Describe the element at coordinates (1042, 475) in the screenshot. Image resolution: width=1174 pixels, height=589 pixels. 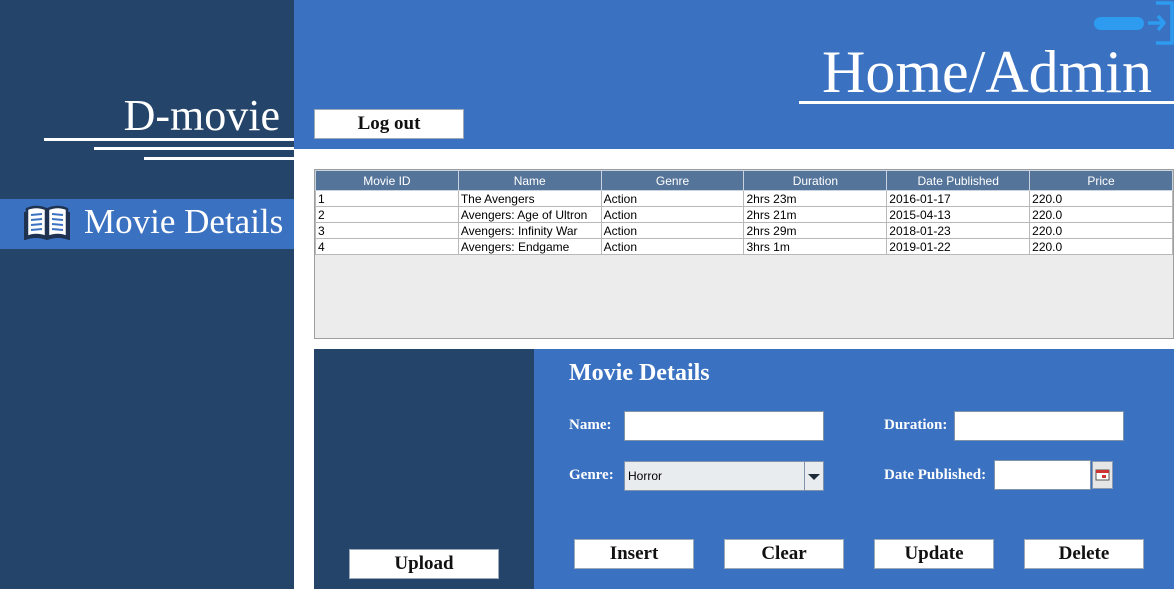
I see `date-published-field` at that location.